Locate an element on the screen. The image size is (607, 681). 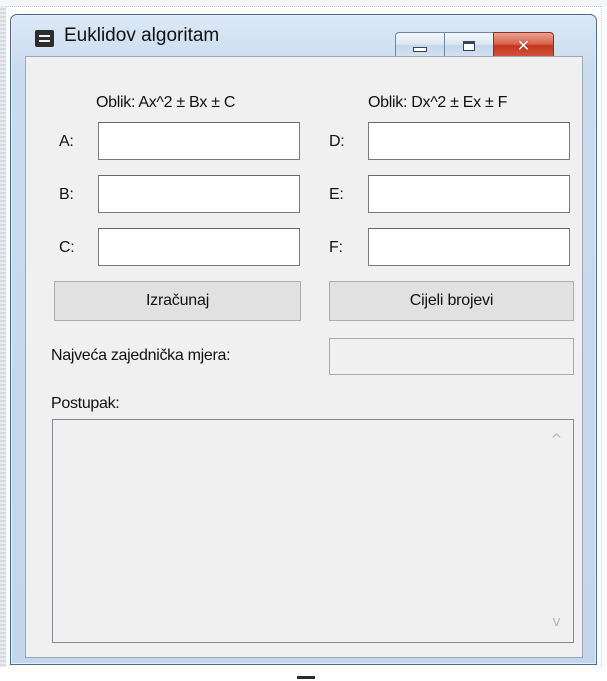
label-b: B: is located at coordinates (66, 194).